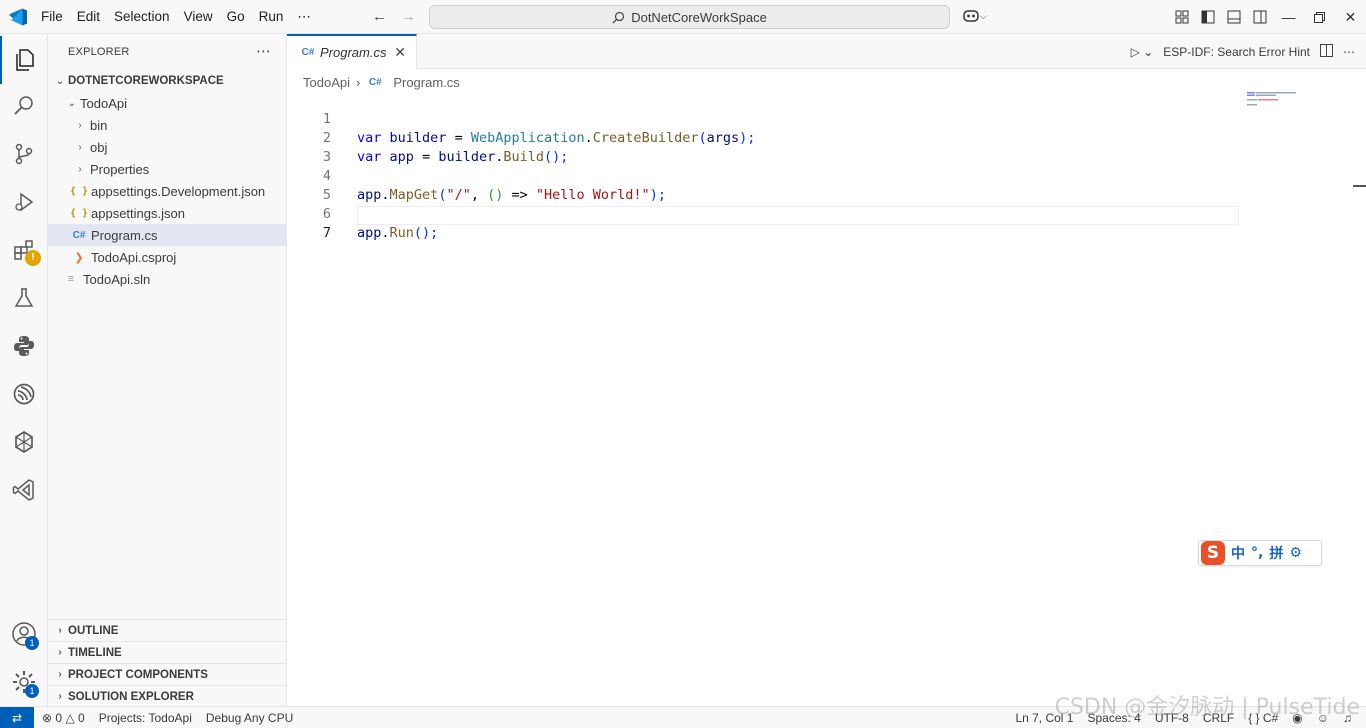 The image size is (1366, 728). What do you see at coordinates (249, 718) in the screenshot?
I see `build-config-status: Debug Any CPU` at bounding box center [249, 718].